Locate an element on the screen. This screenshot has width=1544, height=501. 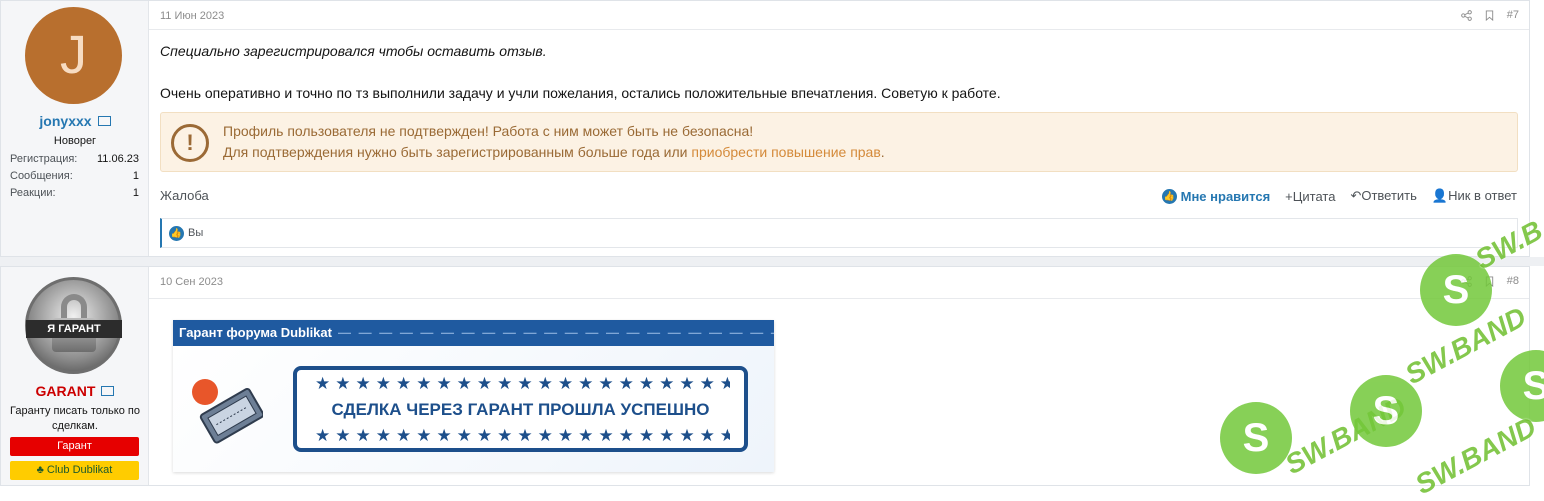
username-label: jonyxxx is located at coordinates (65, 121).